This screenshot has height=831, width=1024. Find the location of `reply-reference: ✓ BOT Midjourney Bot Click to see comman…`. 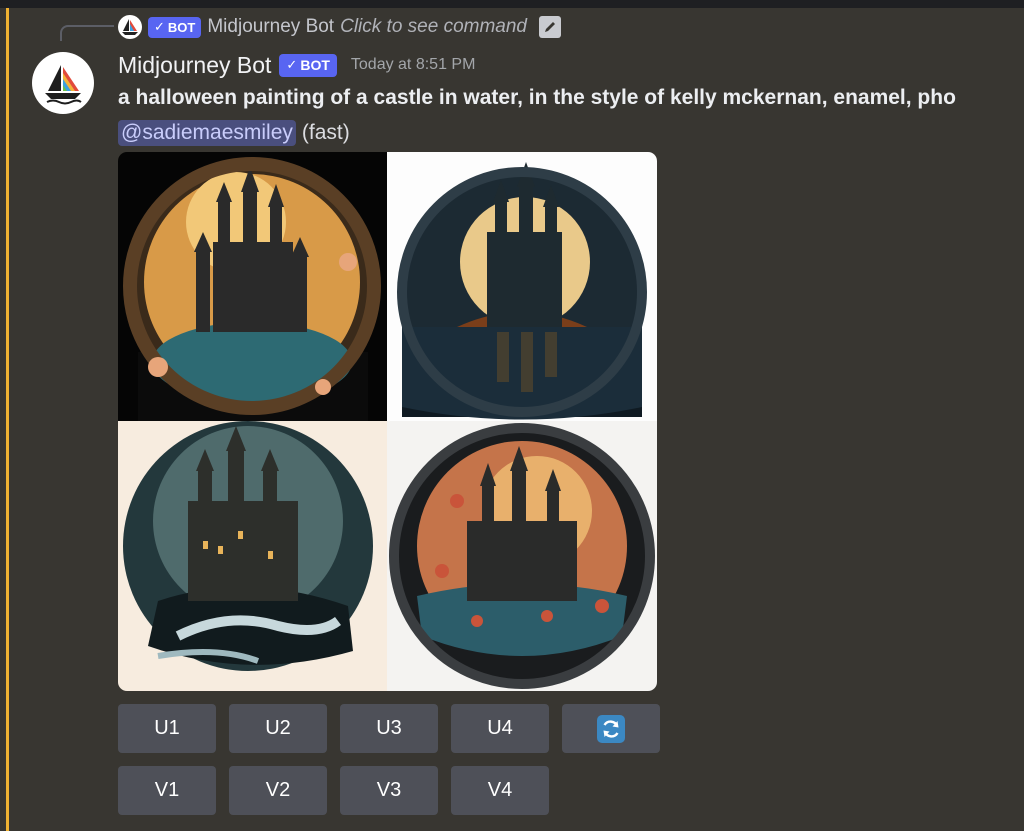

reply-reference: ✓ BOT Midjourney Bot Click to see comman… is located at coordinates (339, 27).